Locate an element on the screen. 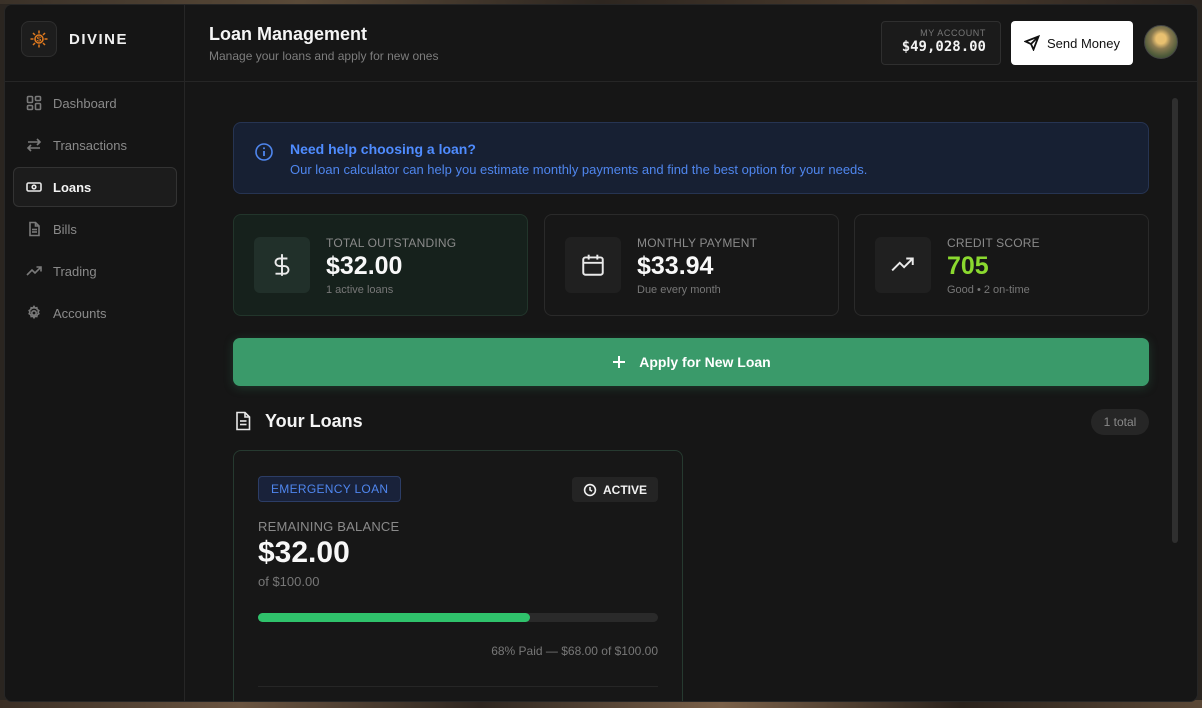  remaining-balance-value: $32.00 is located at coordinates (304, 552).